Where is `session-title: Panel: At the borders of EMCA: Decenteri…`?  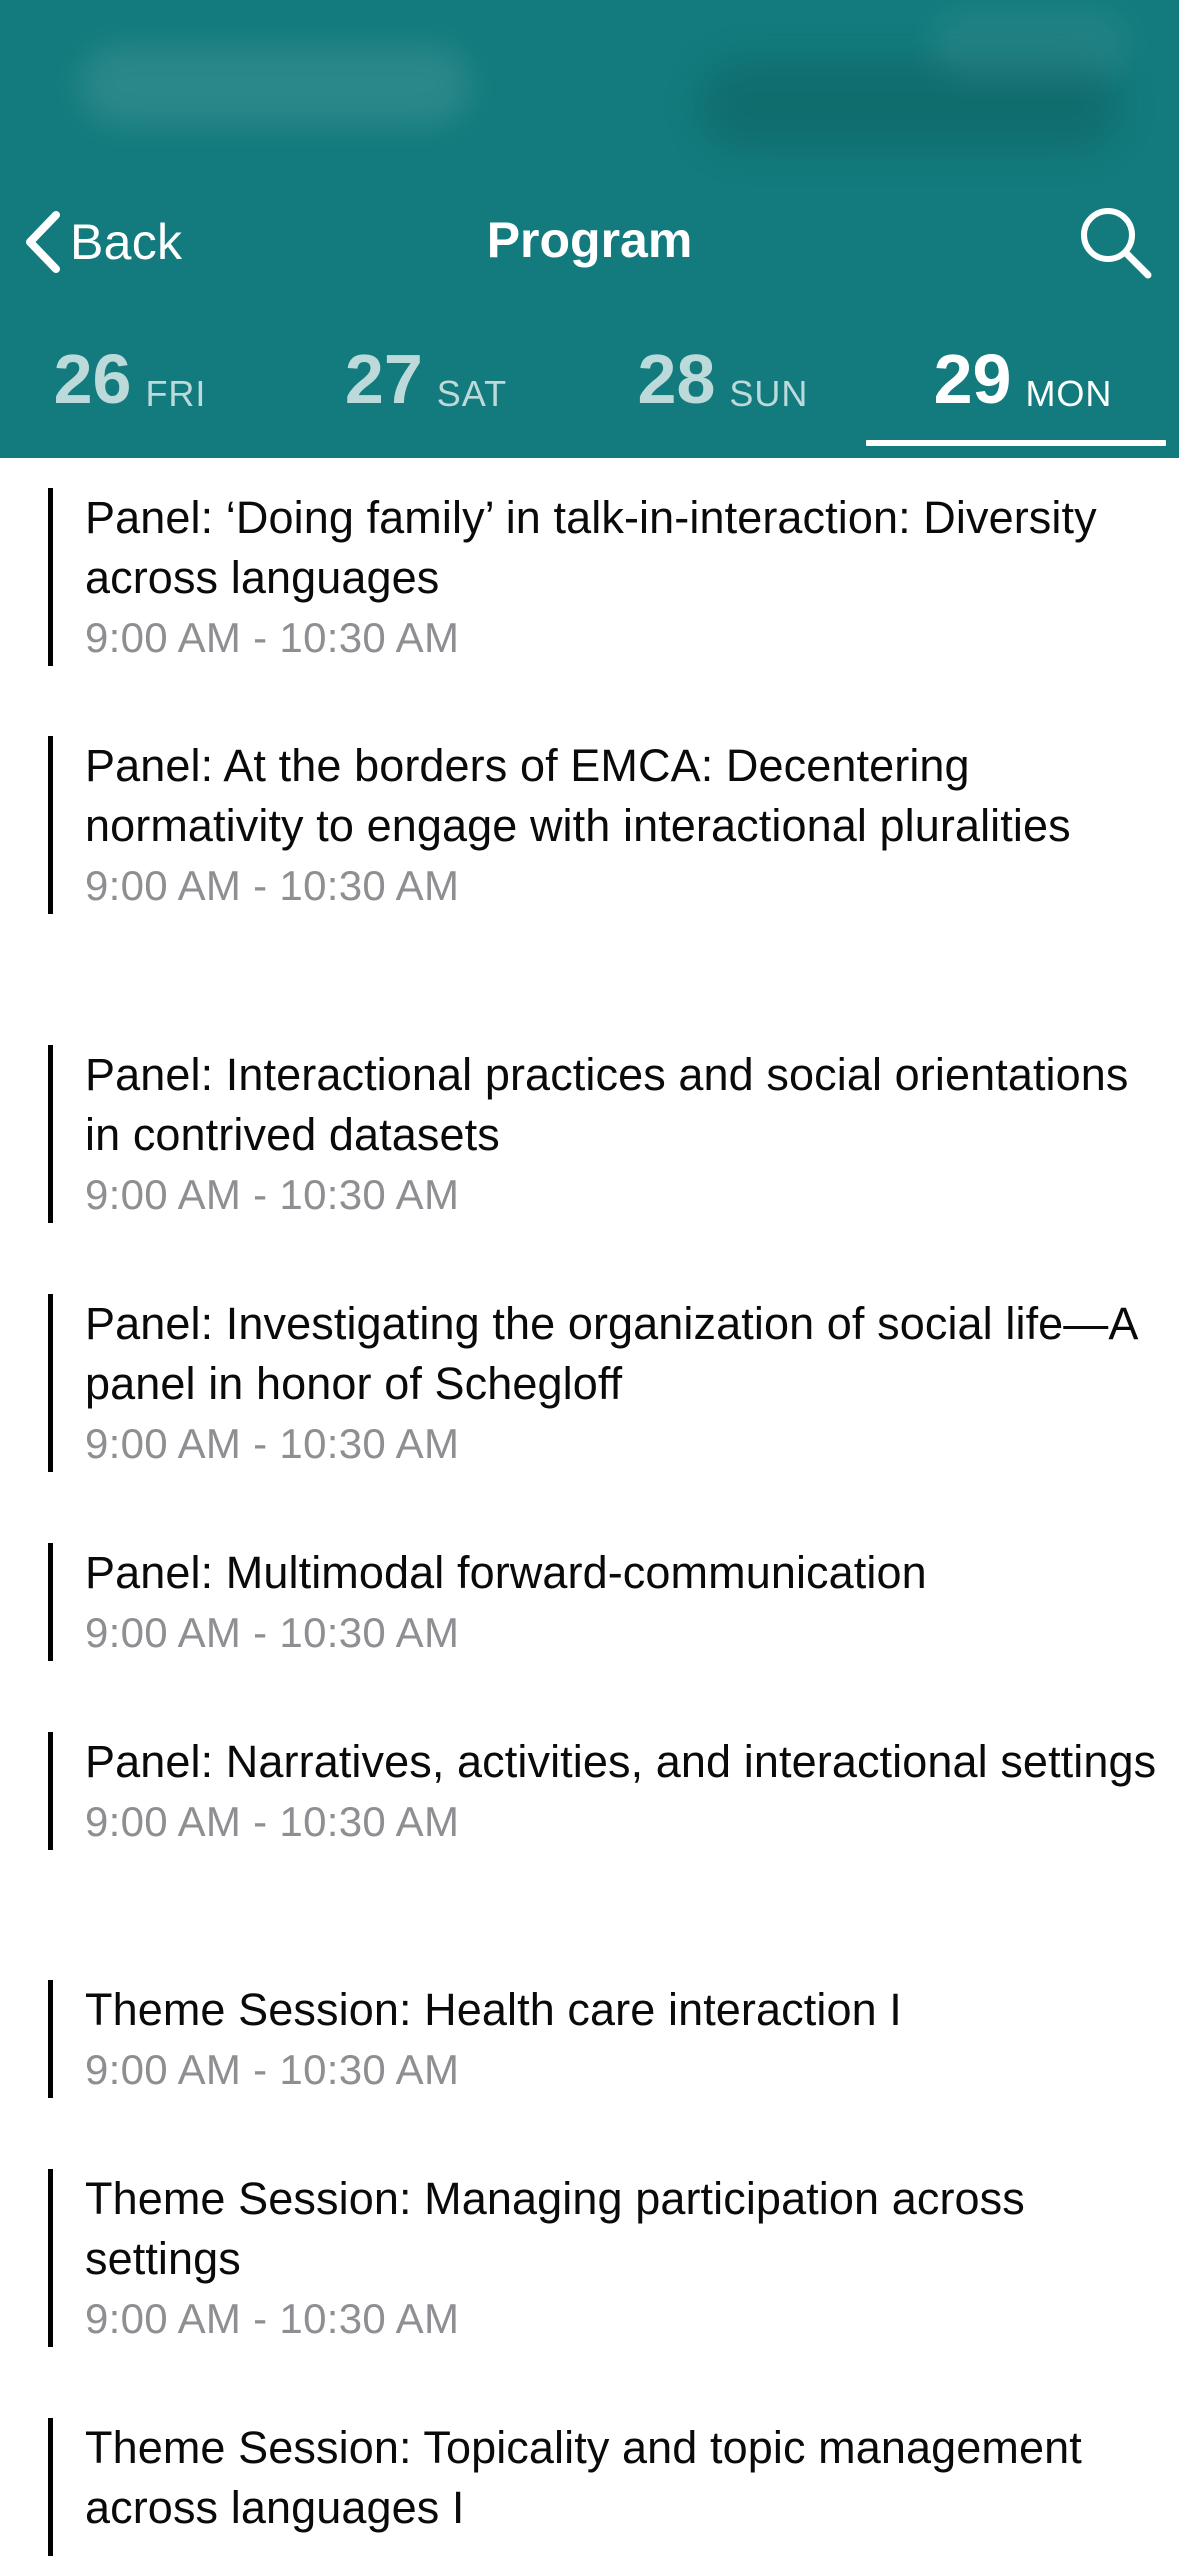
session-title: Panel: At the borders of EMCA: Decenteri… is located at coordinates (578, 795).